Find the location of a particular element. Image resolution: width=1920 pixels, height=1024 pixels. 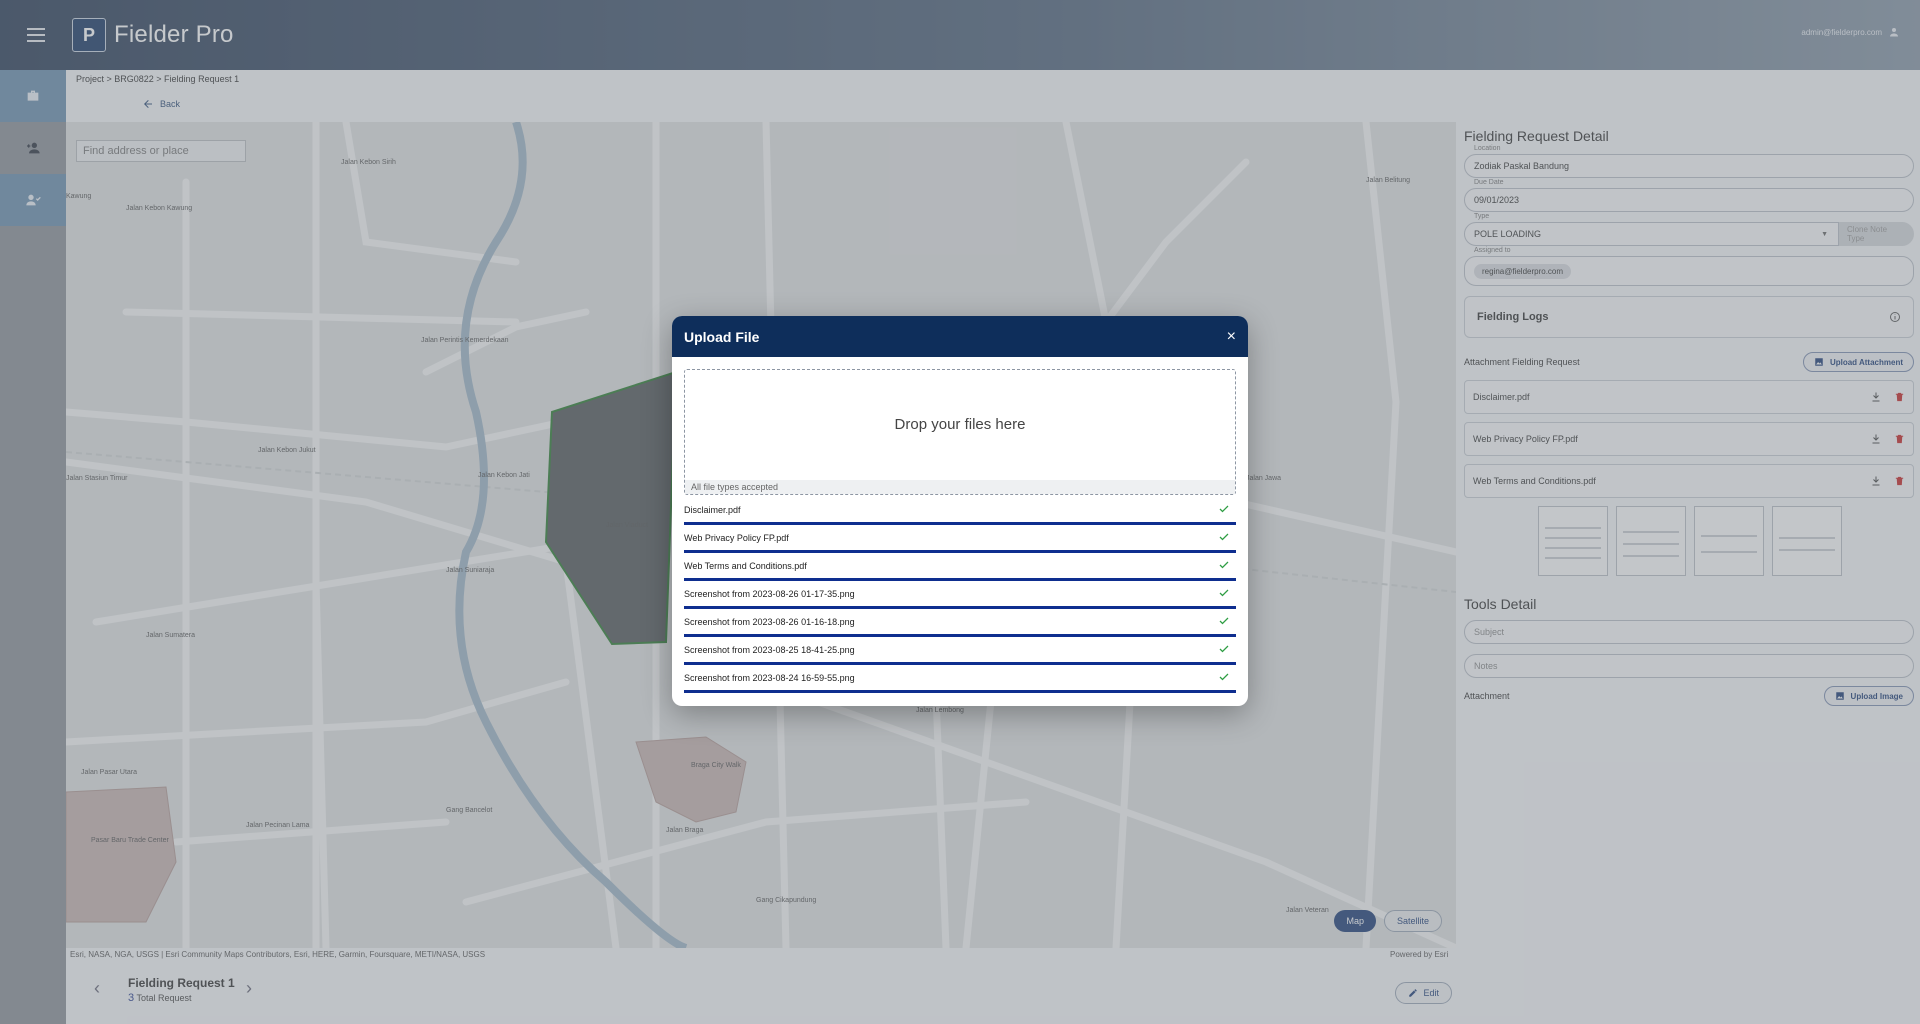

dropzone-text: Drop your files here is located at coordinates (960, 424).